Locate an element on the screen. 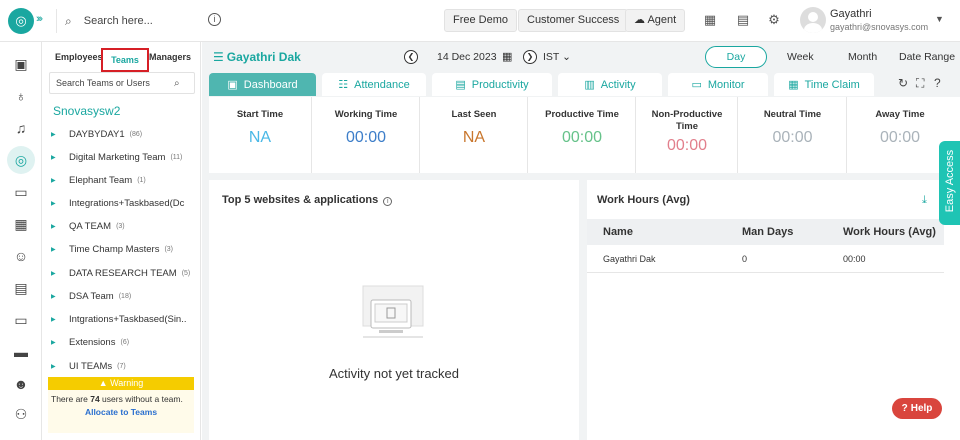 Image resolution: width=960 pixels, height=440 pixels. team-item: ▶ DAYBYDAY1 (86) is located at coordinates (125, 134).